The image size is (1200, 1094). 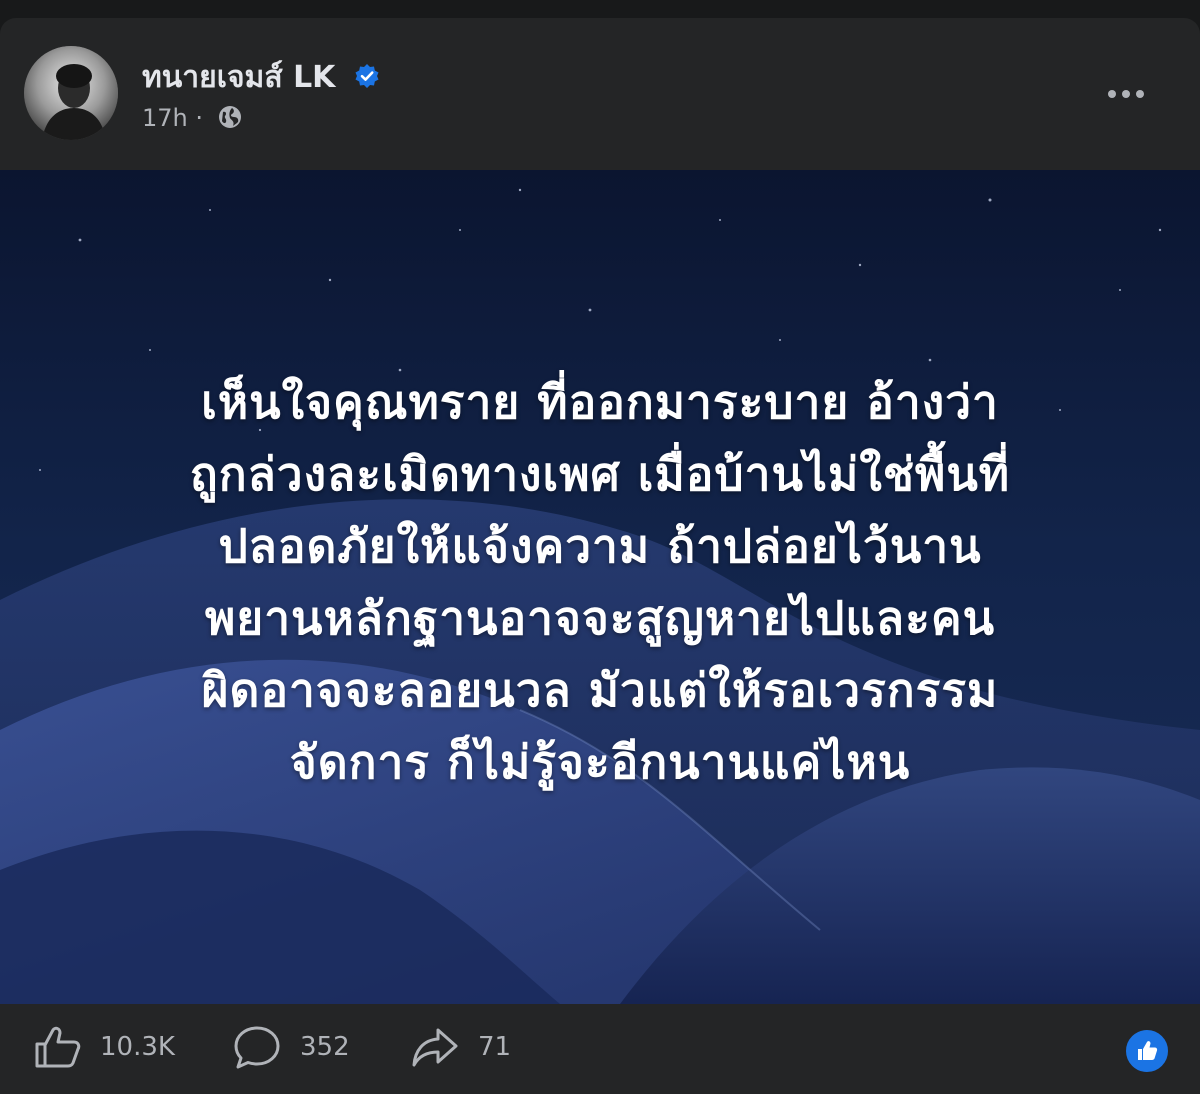 I want to click on like-button: 10.3K, so click(x=104, y=1047).